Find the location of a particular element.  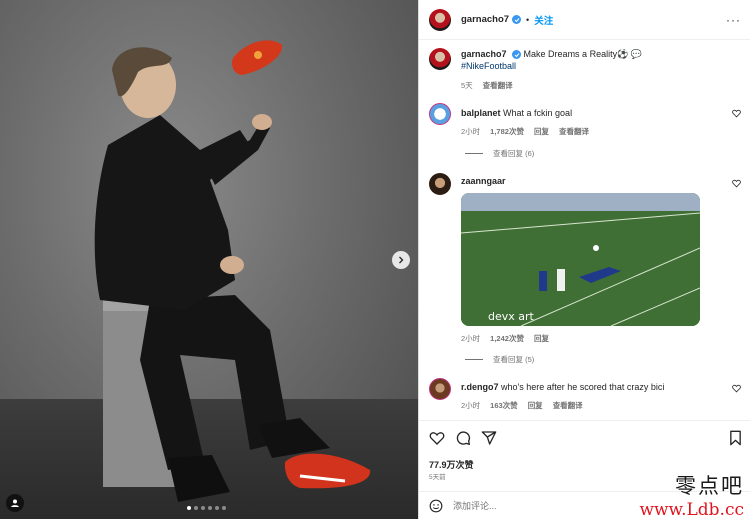

view-replies-label: 查看回复 (6) is located at coordinates (514, 153).